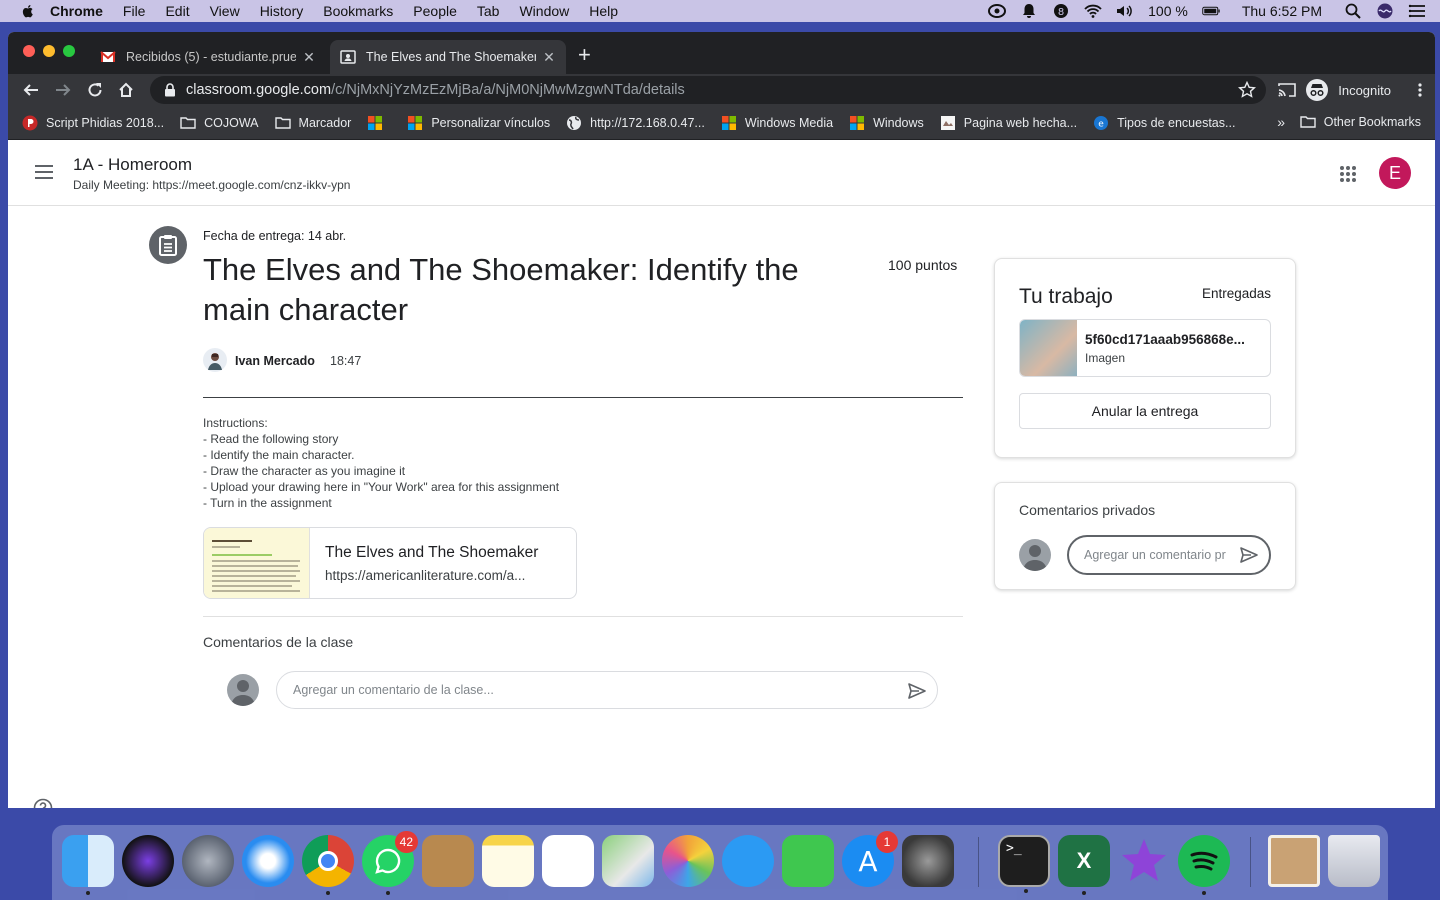 The image size is (1440, 900). What do you see at coordinates (88, 865) in the screenshot?
I see `finder-icon` at bounding box center [88, 865].